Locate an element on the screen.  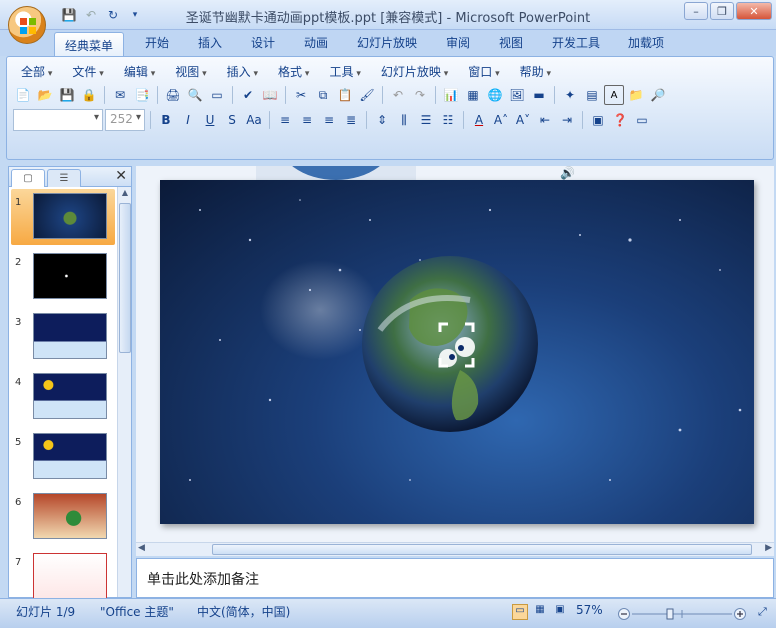
normal-view-icon: ▭ is located at coordinates (520, 612).